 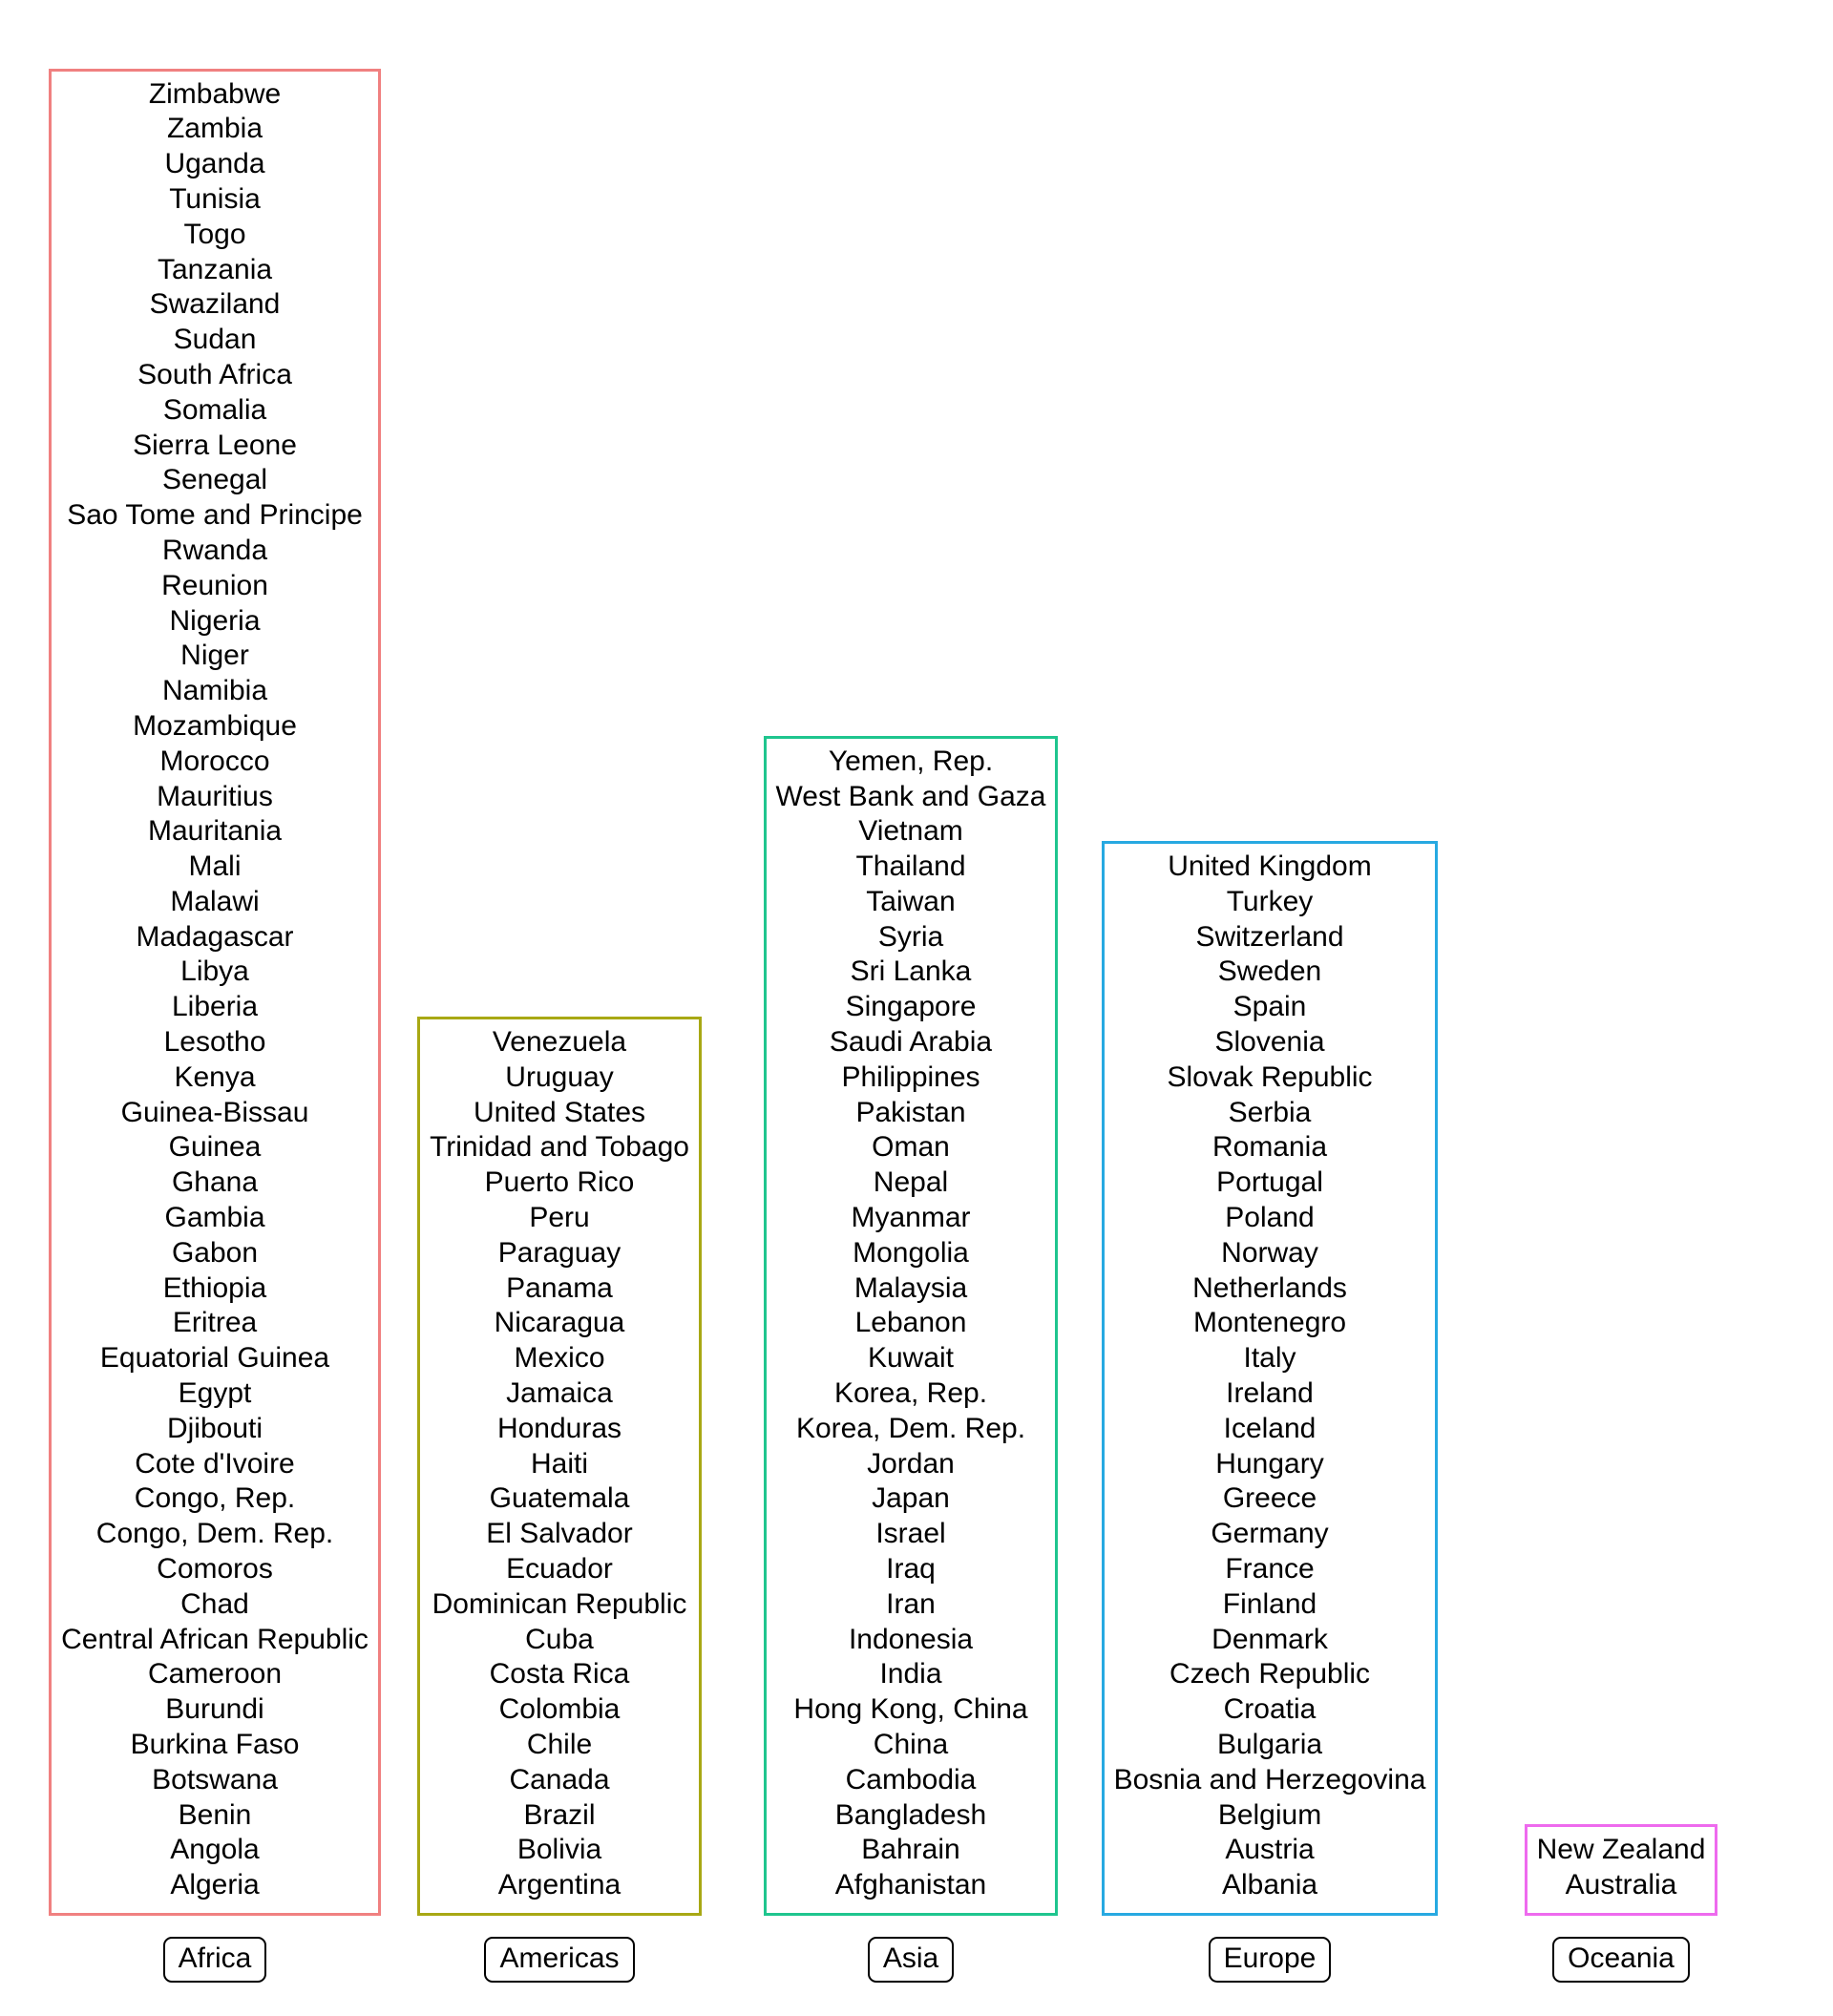 I want to click on continent-label-wrap-africa: Africa, so click(x=215, y=1960).